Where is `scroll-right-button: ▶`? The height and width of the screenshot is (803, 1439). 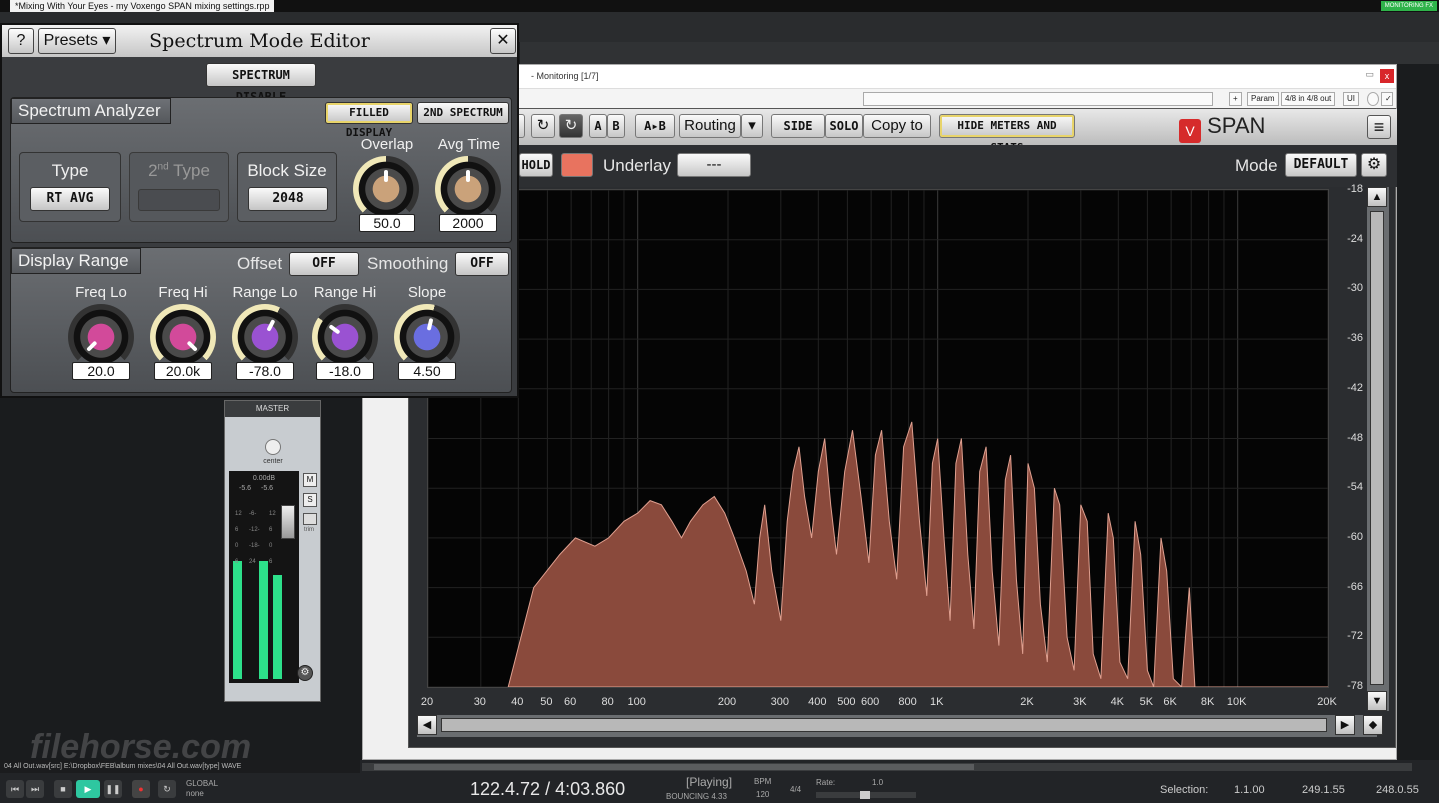
scroll-right-button: ▶ is located at coordinates (1345, 725).